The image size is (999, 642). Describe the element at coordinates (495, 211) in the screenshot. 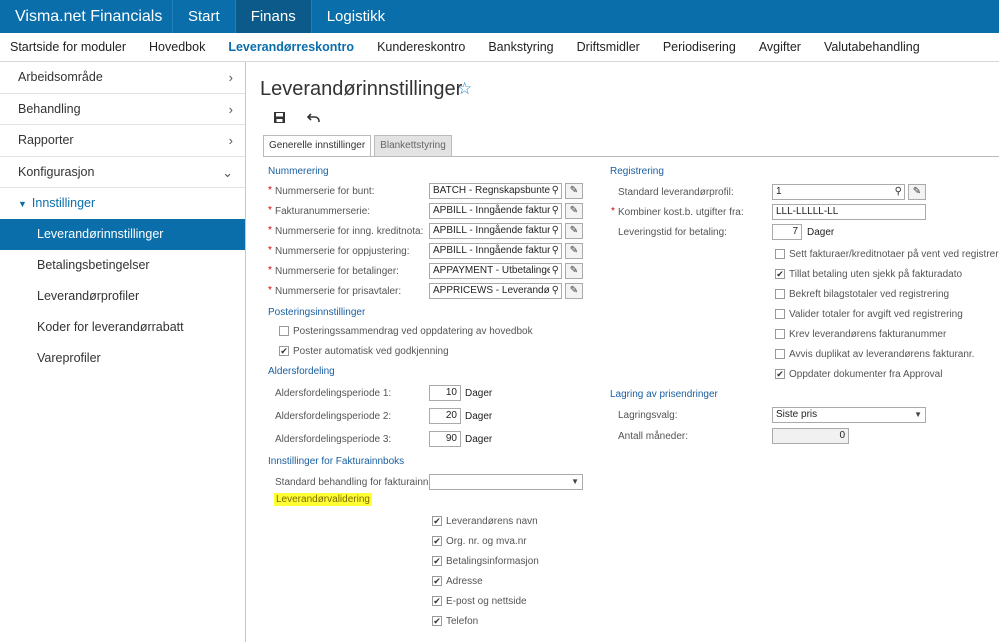

I see `numbering-bill-input: APBILL - Inngående faktura ⚲` at that location.